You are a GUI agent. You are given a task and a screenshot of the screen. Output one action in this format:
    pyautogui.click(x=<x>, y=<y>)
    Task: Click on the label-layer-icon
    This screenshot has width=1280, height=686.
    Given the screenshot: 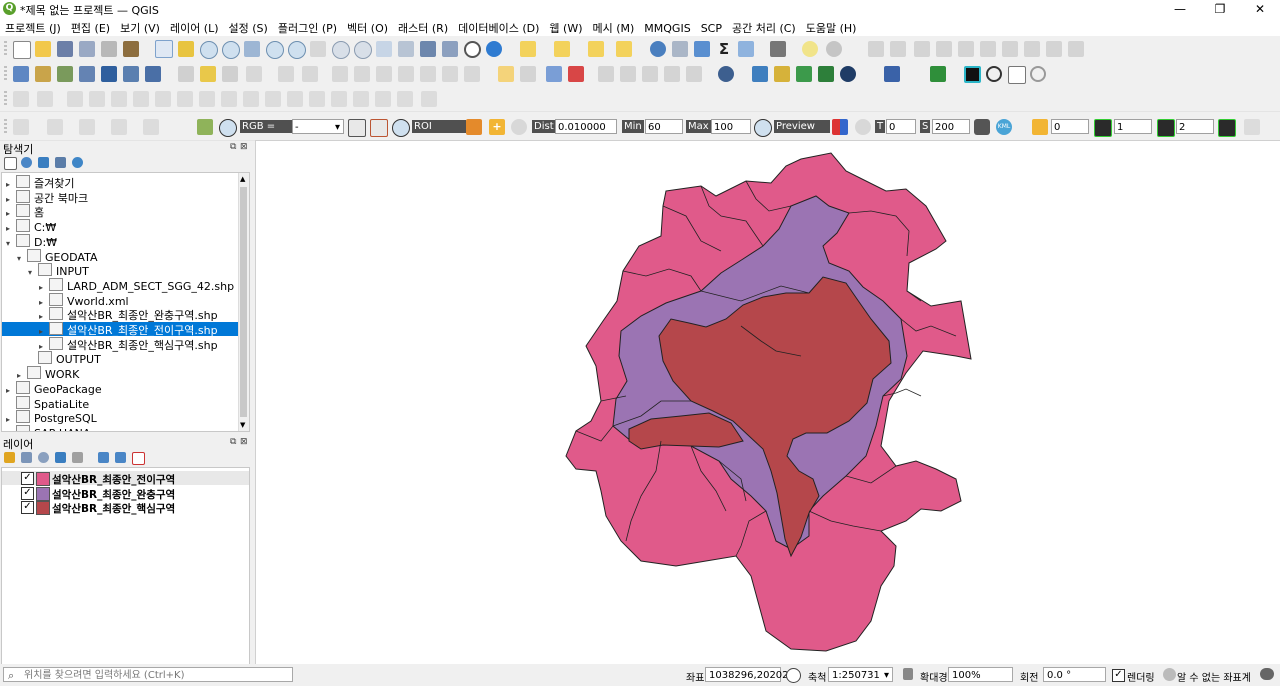 What is the action you would take?
    pyautogui.click(x=528, y=74)
    